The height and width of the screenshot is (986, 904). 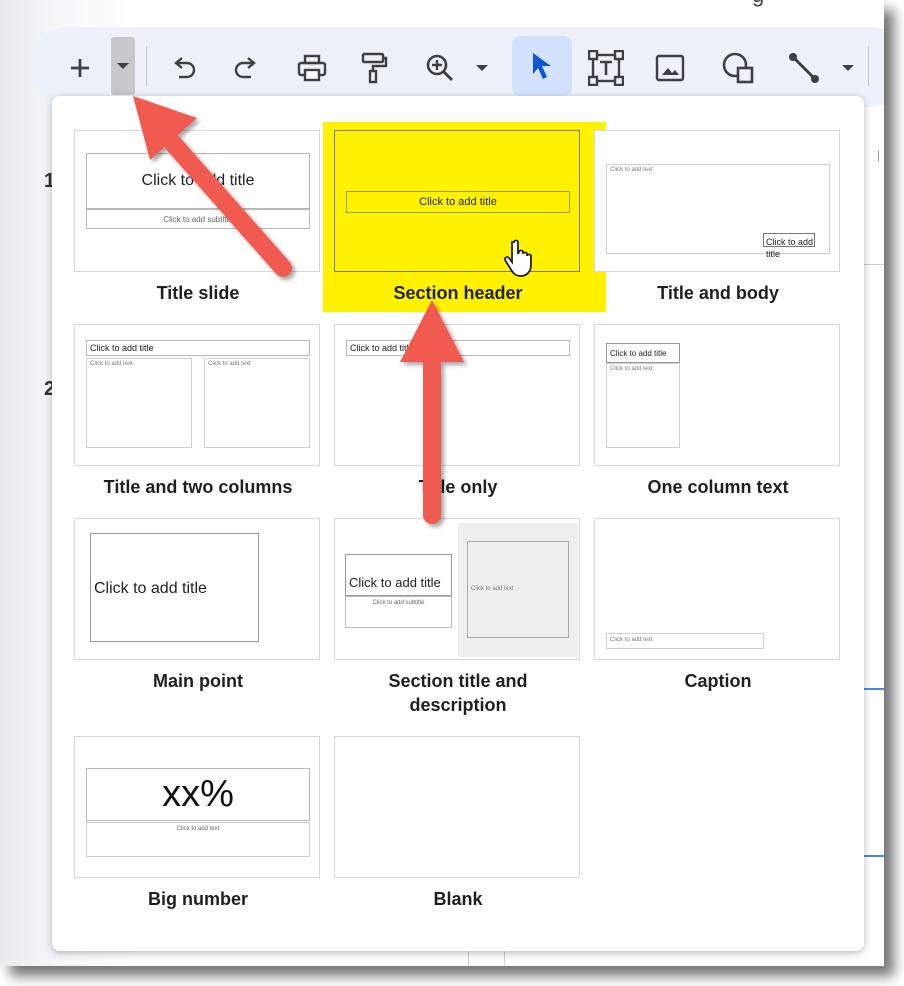 I want to click on line-dropdown-button, so click(x=848, y=68).